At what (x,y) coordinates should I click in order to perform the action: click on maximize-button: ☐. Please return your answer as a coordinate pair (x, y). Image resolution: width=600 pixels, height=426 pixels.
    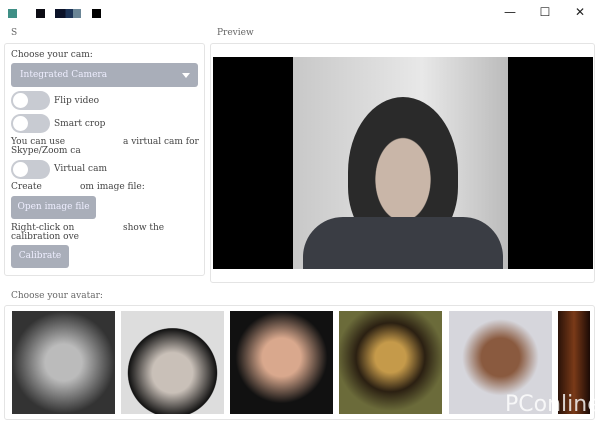
    Looking at the image, I should click on (545, 12).